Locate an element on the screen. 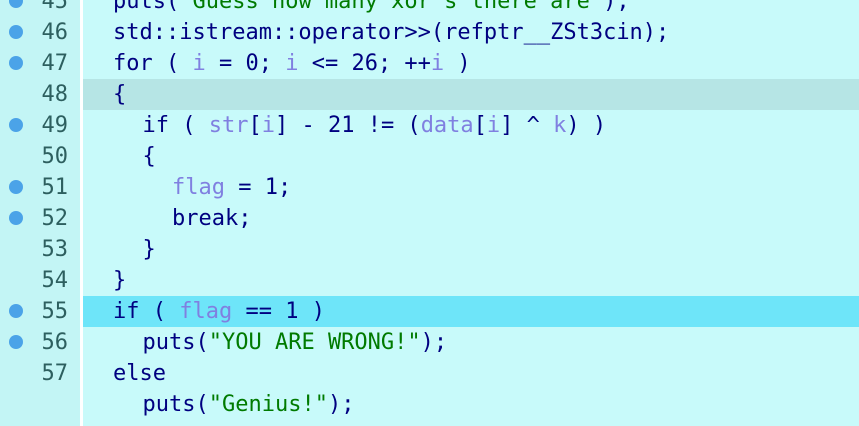 The width and height of the screenshot is (859, 426). string-literal: "Guess how many xor's there are" is located at coordinates (391, 7).